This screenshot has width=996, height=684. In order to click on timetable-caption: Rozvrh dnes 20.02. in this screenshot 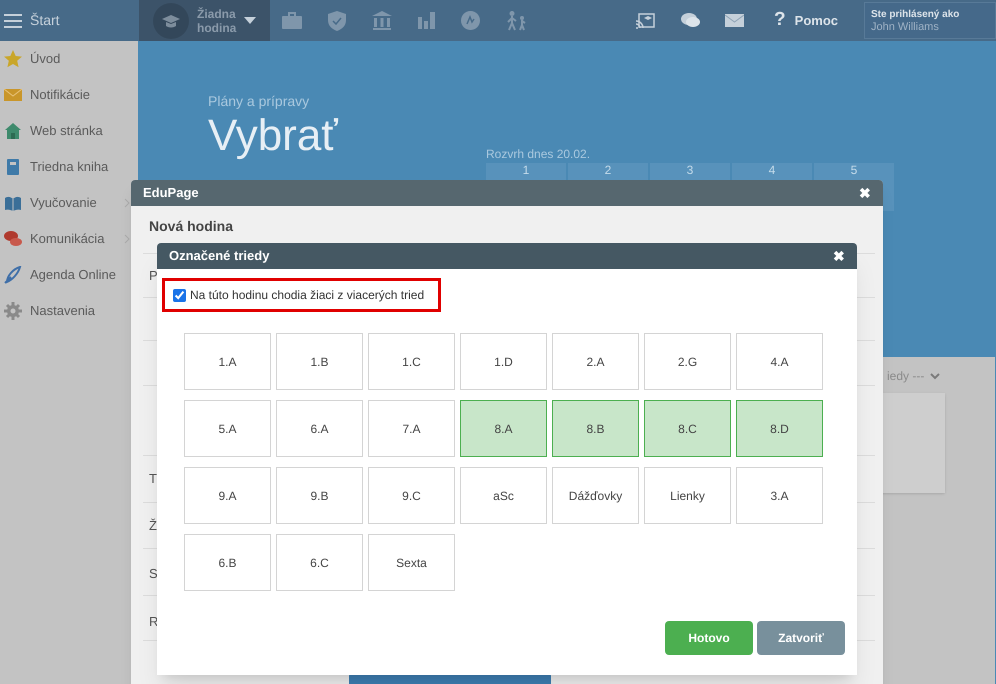, I will do `click(539, 154)`.